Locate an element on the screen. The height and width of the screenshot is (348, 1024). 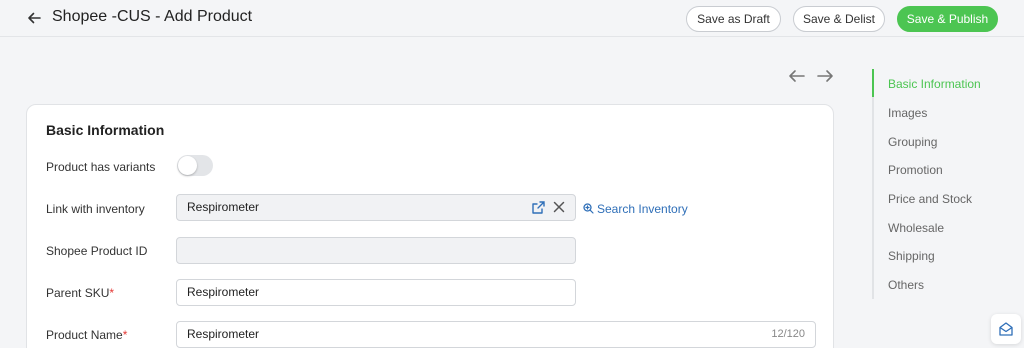
product-name-label: Product Name* is located at coordinates (86, 335).